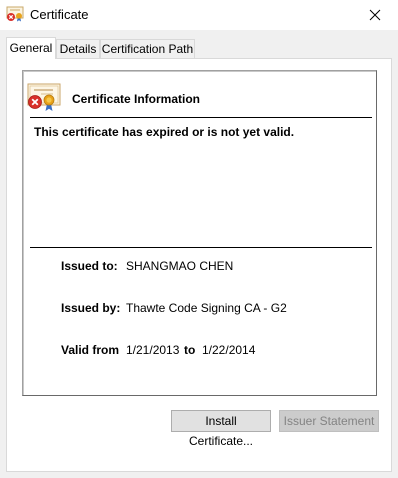 Image resolution: width=398 pixels, height=478 pixels. I want to click on issued-to-value: SHANGMAO CHEN, so click(180, 266).